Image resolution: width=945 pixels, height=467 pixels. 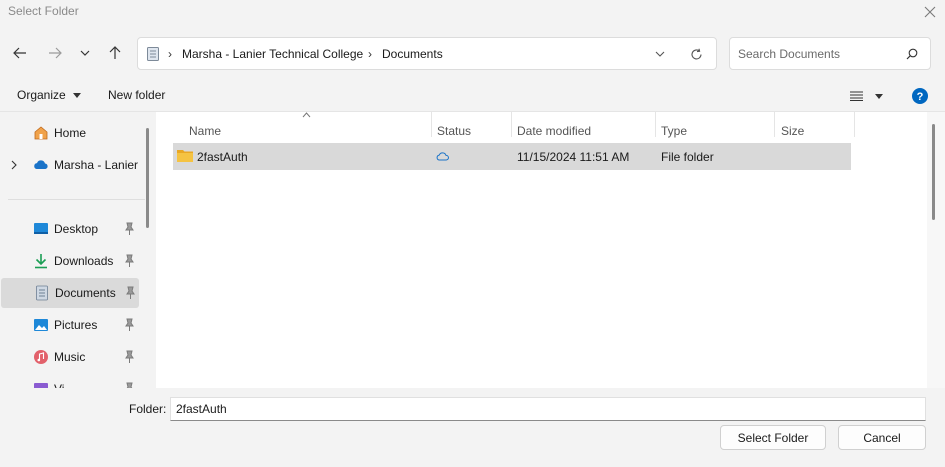 What do you see at coordinates (84, 261) in the screenshot?
I see `nav-label-downloads: Downloads` at bounding box center [84, 261].